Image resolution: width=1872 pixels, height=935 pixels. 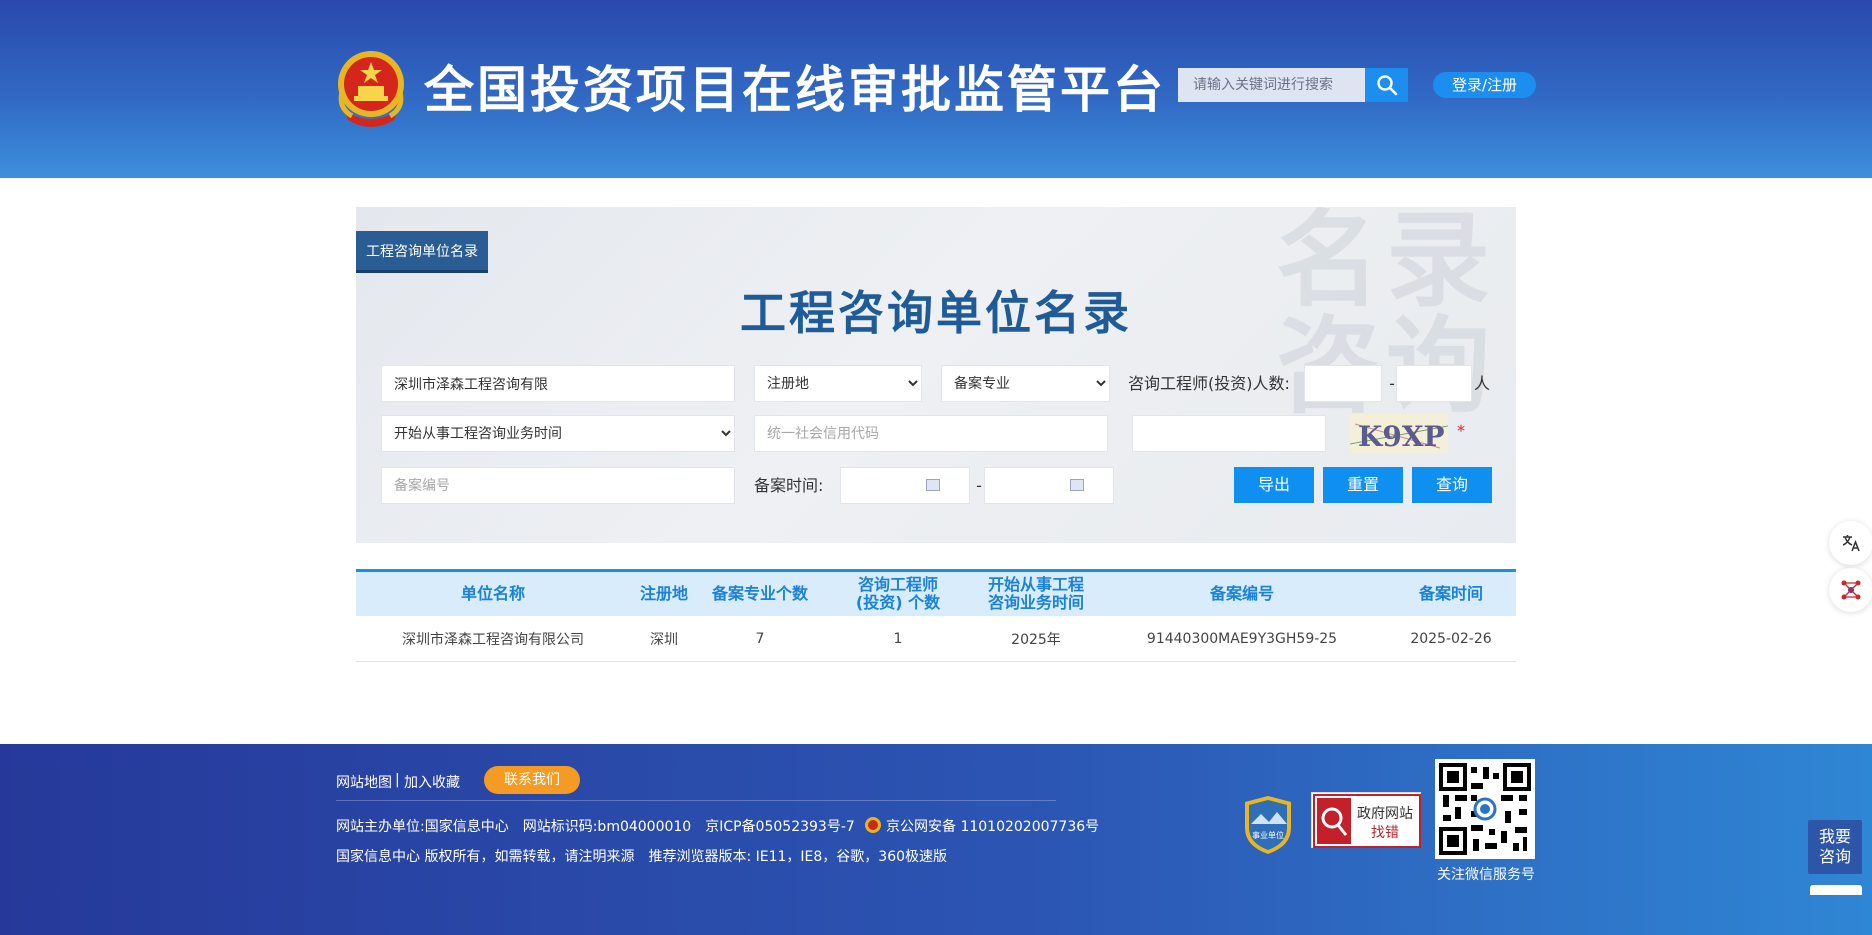 What do you see at coordinates (558, 485) in the screenshot?
I see `record-no-input` at bounding box center [558, 485].